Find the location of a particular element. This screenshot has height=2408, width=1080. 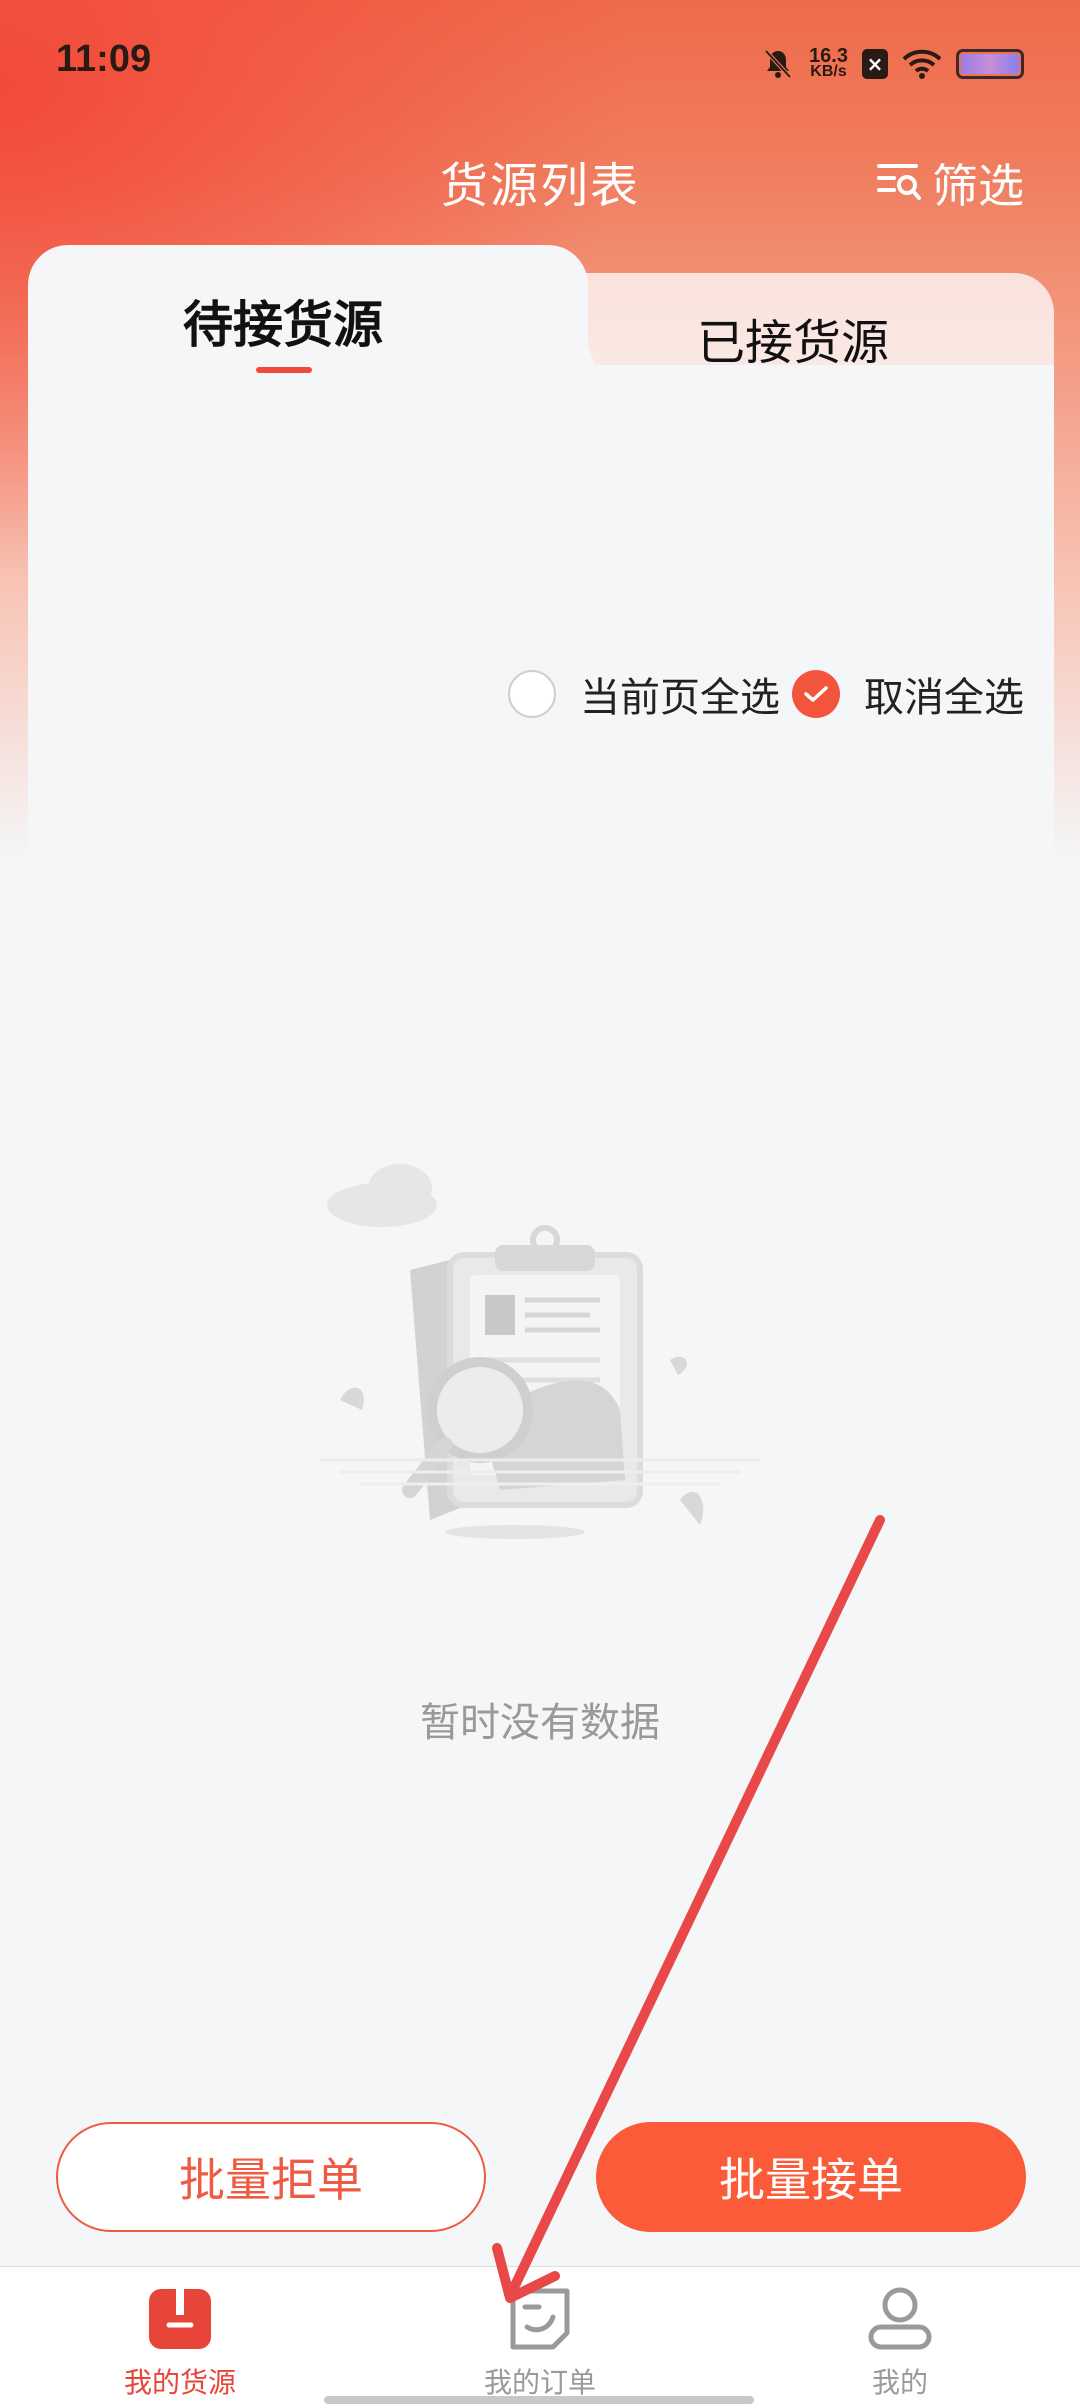

nav-label-me: 我的 is located at coordinates (899, 2382).